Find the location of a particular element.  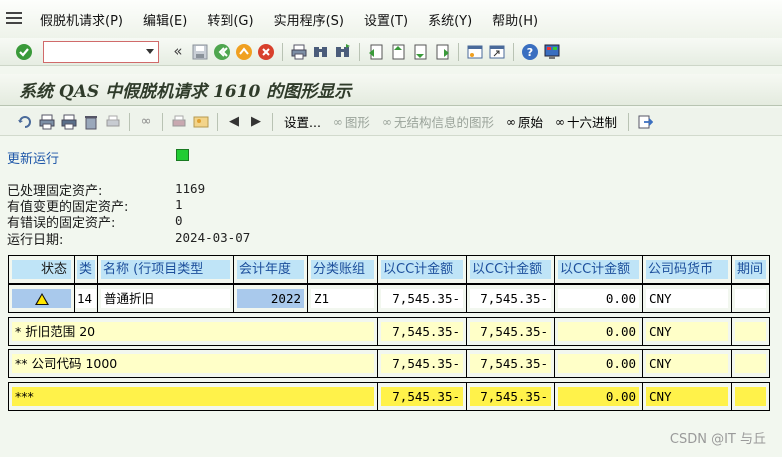

output-icon is located at coordinates (113, 122).